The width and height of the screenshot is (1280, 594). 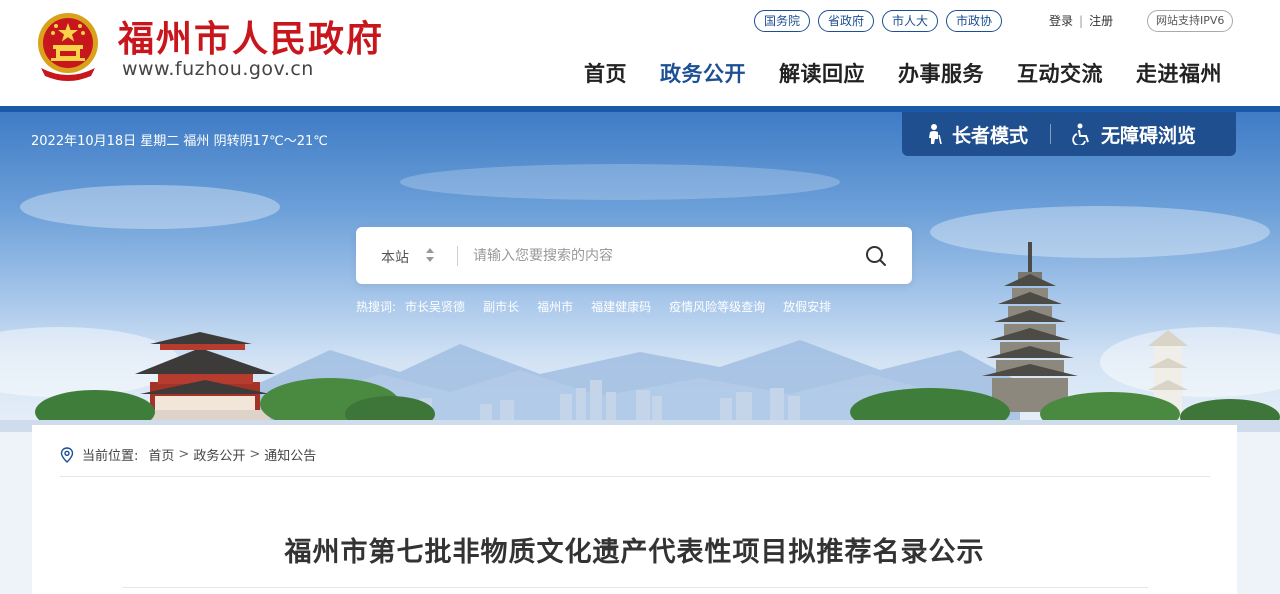 I want to click on search-divider, so click(x=457, y=256).